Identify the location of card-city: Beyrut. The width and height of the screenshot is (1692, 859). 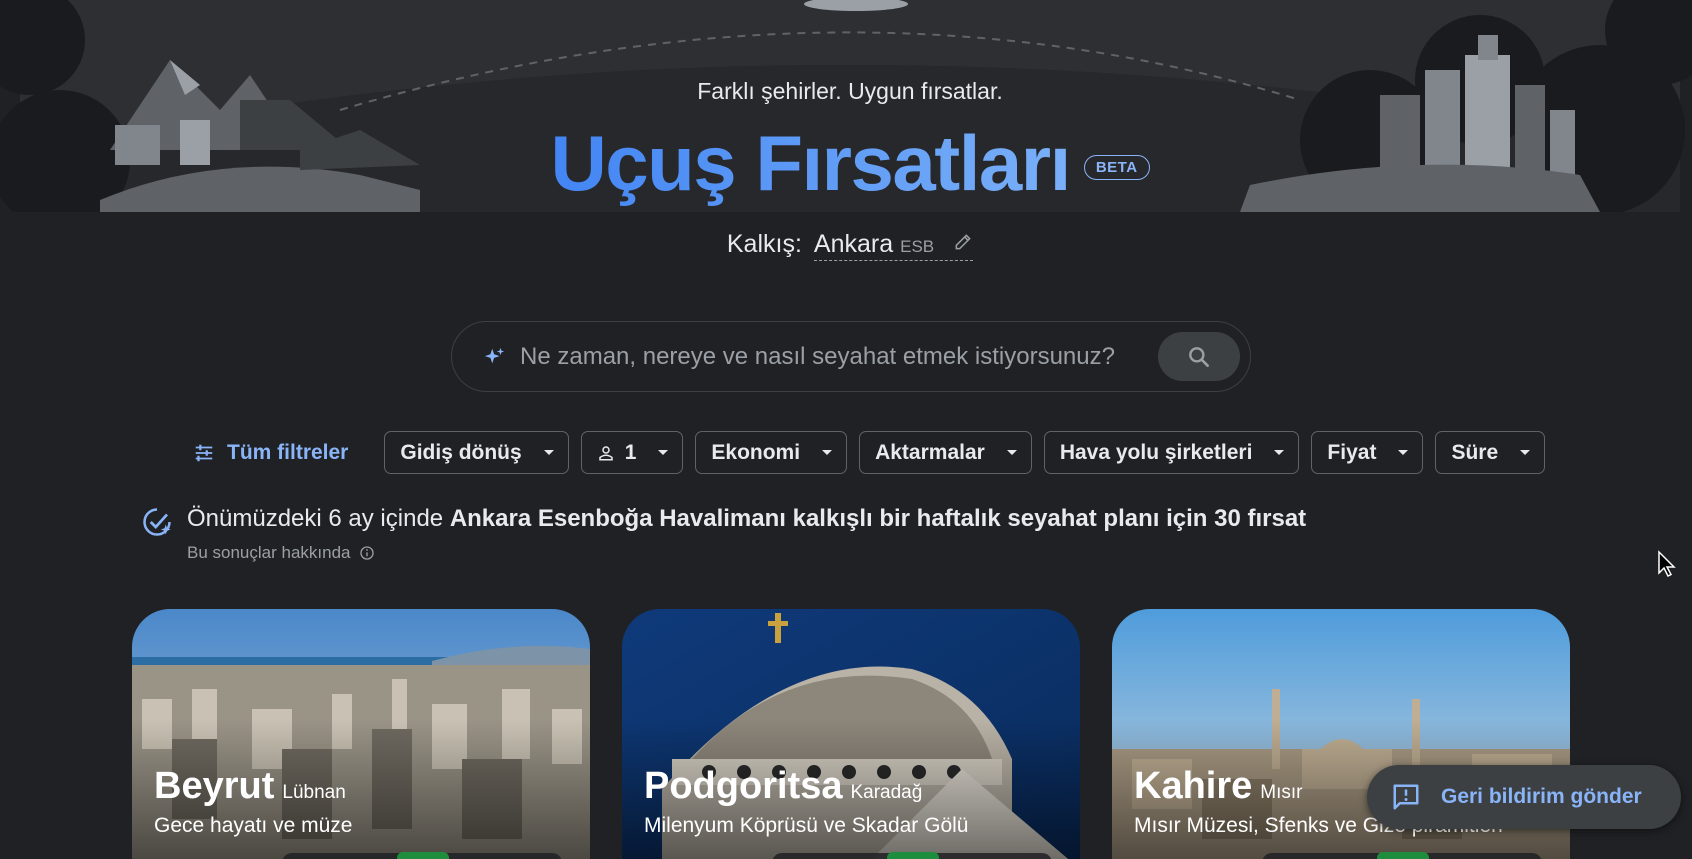
(214, 786).